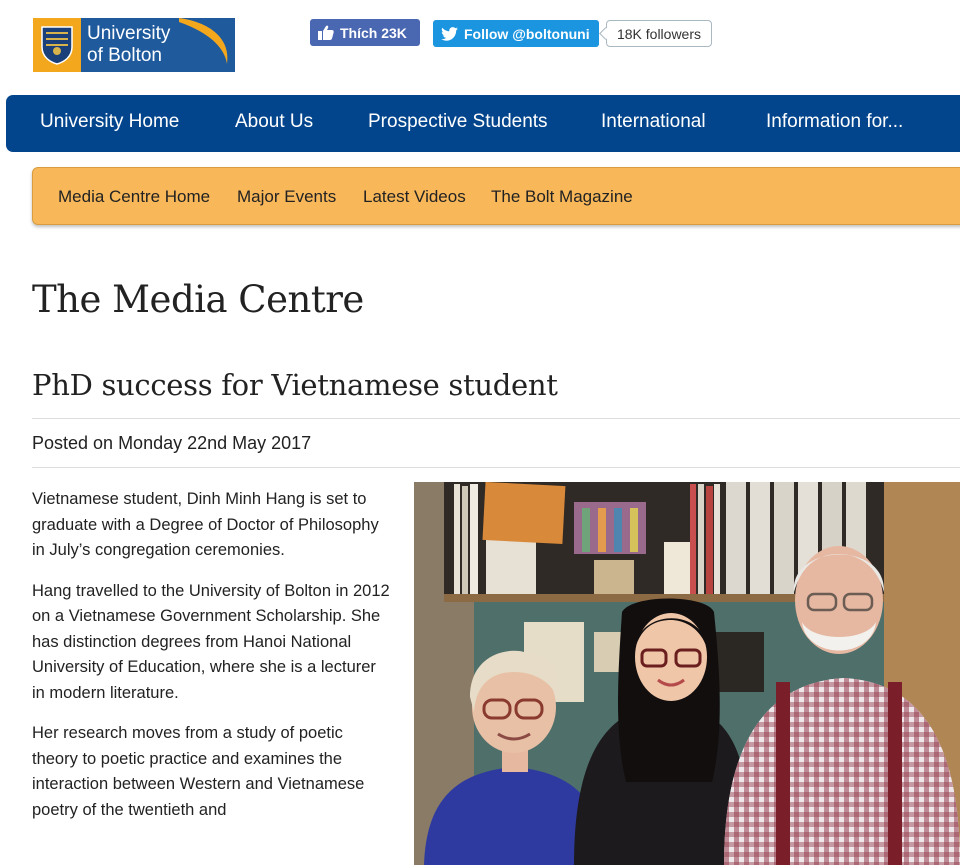 The image size is (960, 865). Describe the element at coordinates (124, 55) in the screenshot. I see `logo-line-2: of Bolton` at that location.